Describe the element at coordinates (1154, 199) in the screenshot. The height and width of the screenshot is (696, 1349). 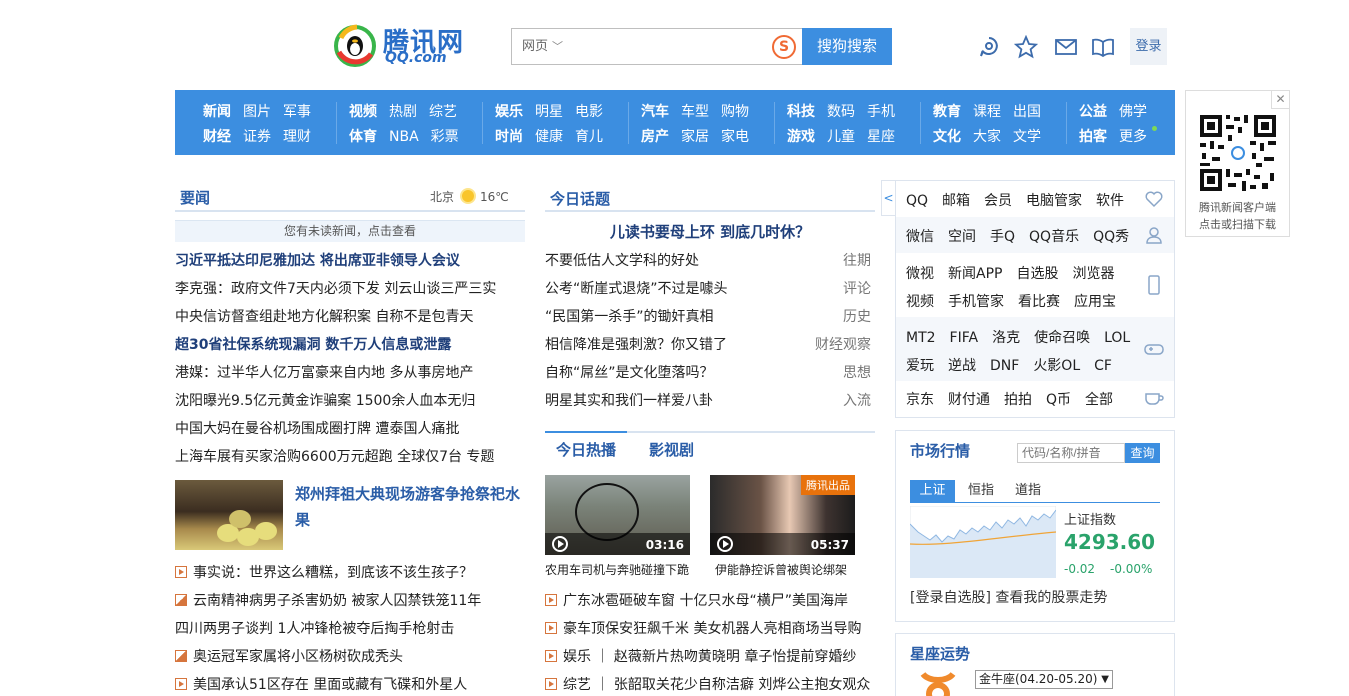
I see `heart-icon` at that location.